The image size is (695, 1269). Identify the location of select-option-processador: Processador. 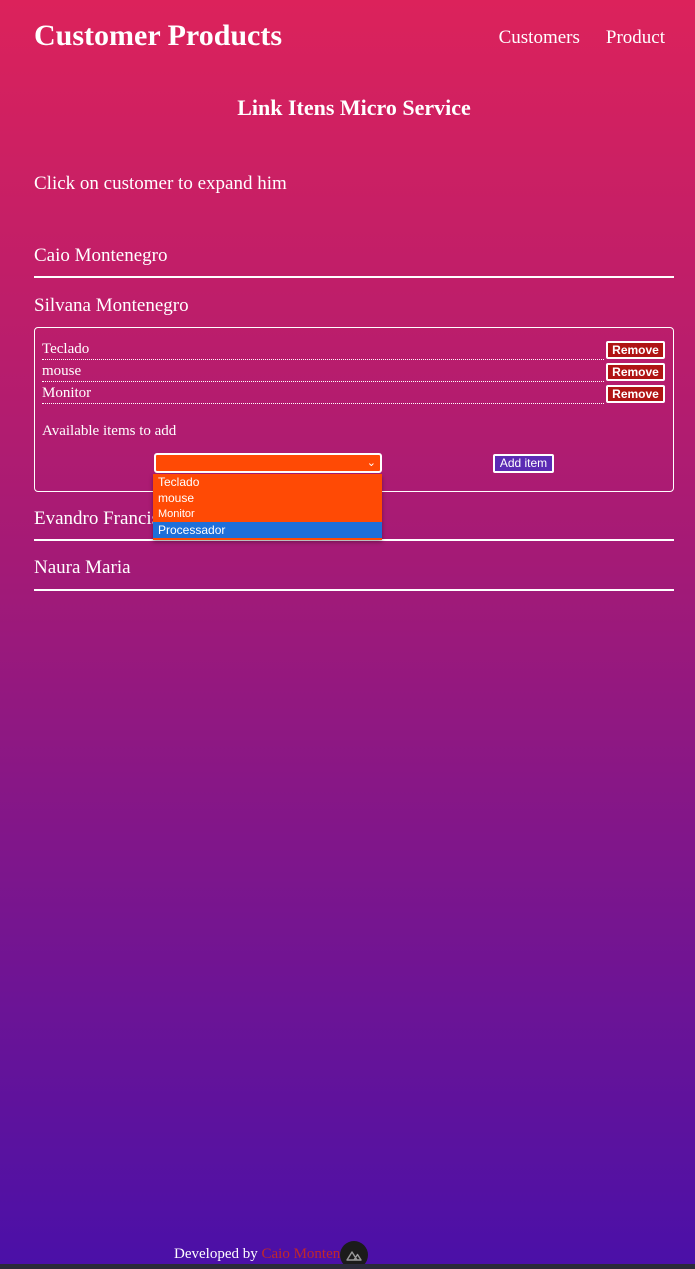
(267, 530).